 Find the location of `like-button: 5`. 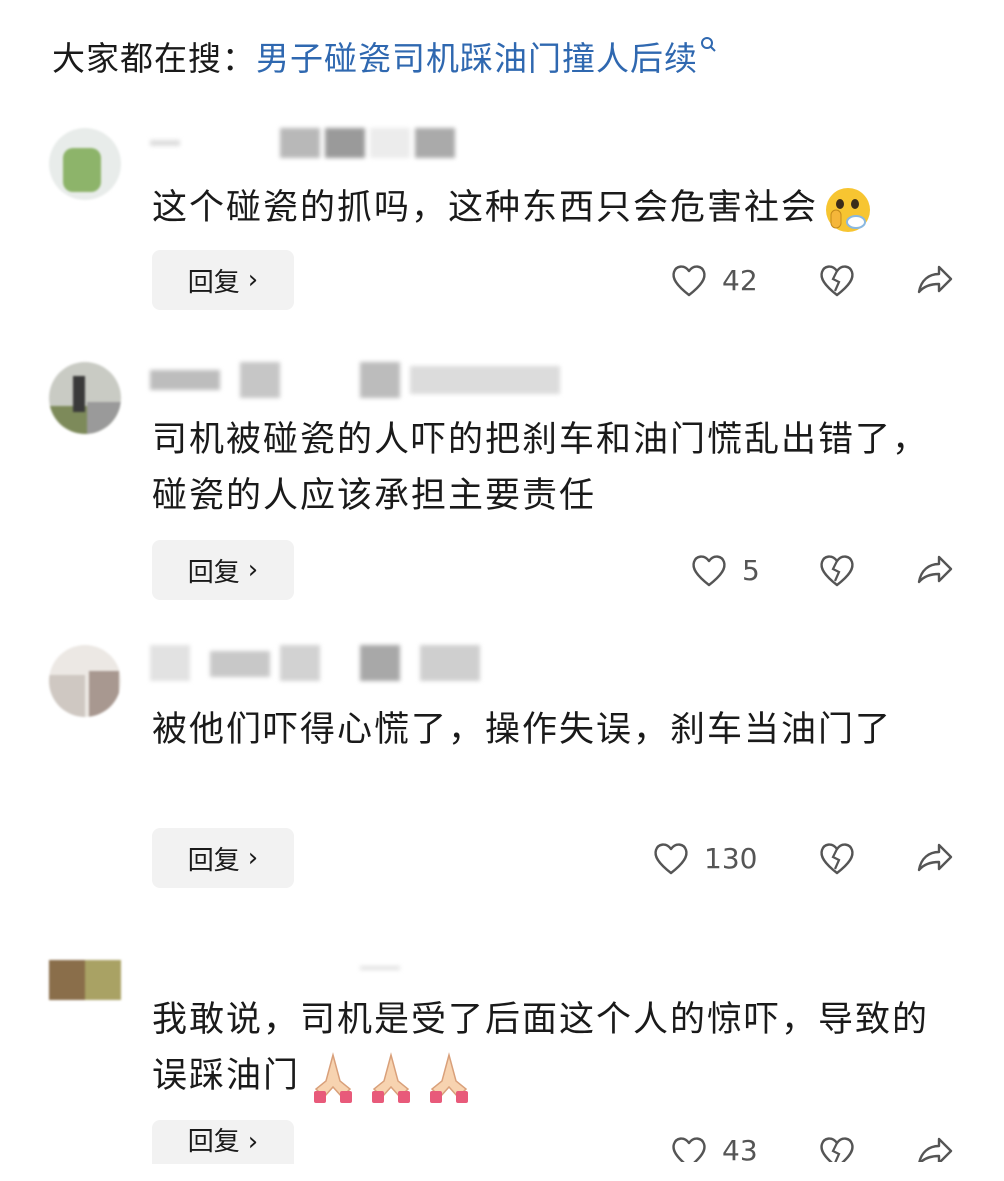

like-button: 5 is located at coordinates (725, 570).